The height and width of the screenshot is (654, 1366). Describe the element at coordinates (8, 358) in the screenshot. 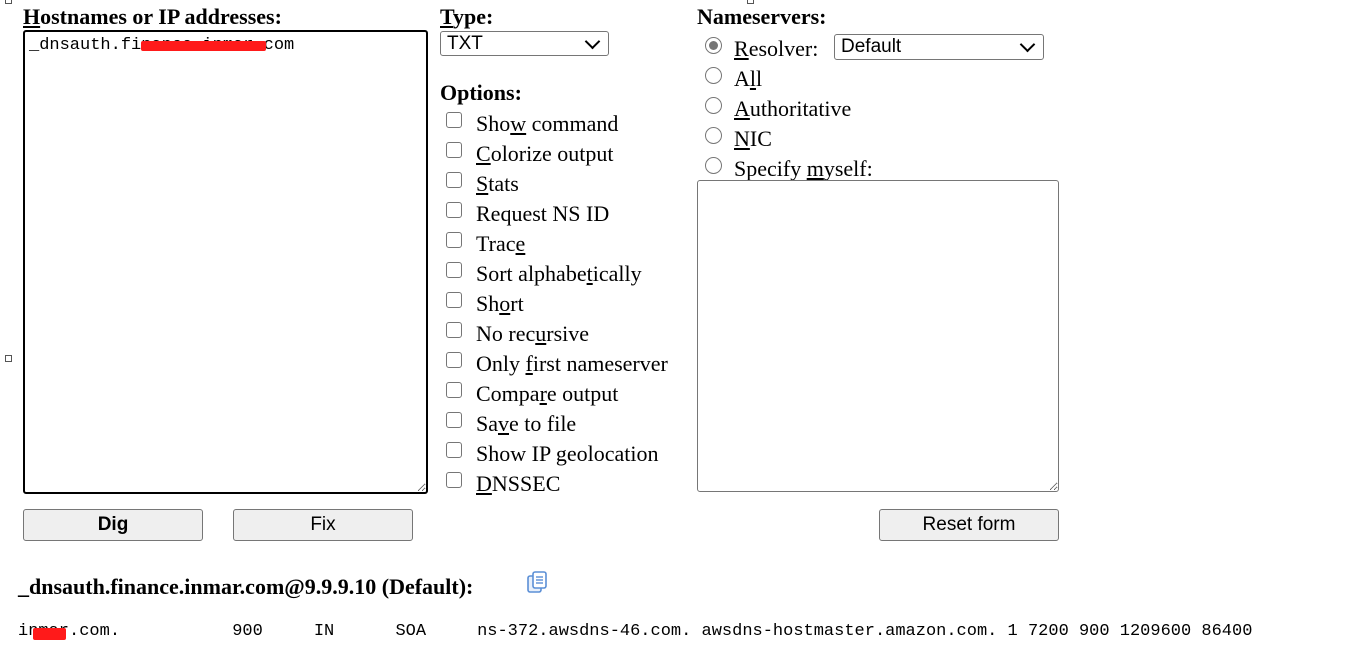

I see `resize-handle-left-middle` at that location.